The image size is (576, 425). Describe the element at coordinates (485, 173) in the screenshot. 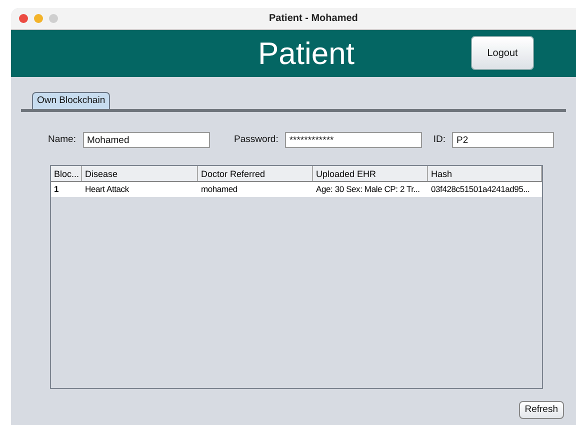

I see `column-header: Hash` at that location.